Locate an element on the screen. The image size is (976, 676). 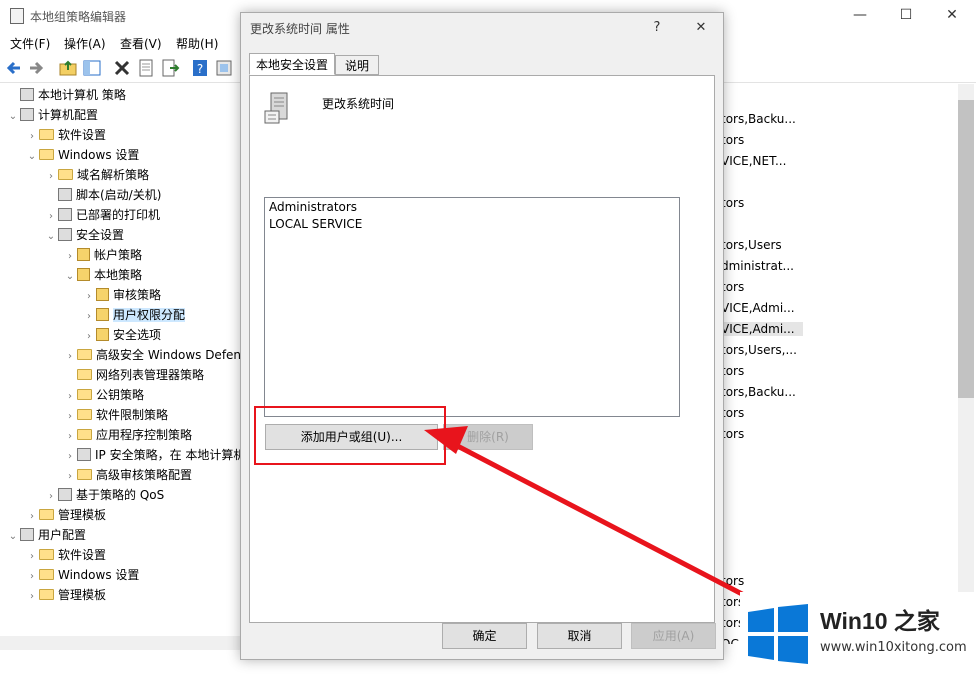
tree-item: › 已部署的打印机 is located at coordinates (102, 215).